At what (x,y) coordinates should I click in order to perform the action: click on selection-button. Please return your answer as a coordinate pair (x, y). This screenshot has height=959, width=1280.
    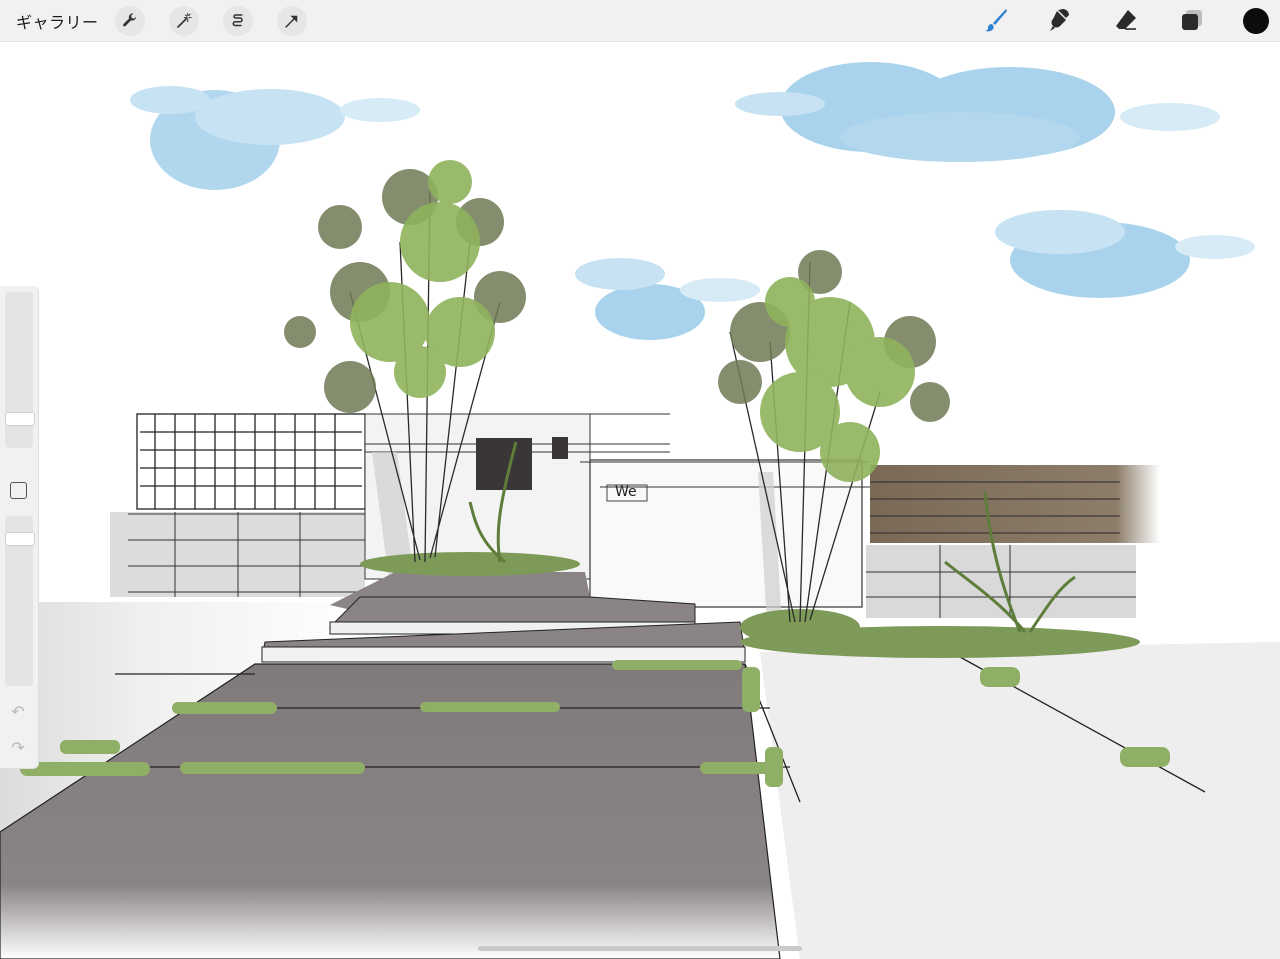
    Looking at the image, I should click on (238, 21).